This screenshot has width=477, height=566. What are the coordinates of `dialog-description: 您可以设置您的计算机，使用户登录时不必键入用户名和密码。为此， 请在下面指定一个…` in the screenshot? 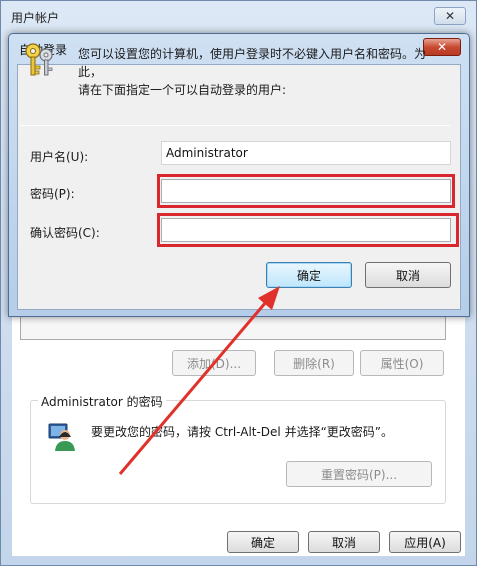 It's located at (263, 72).